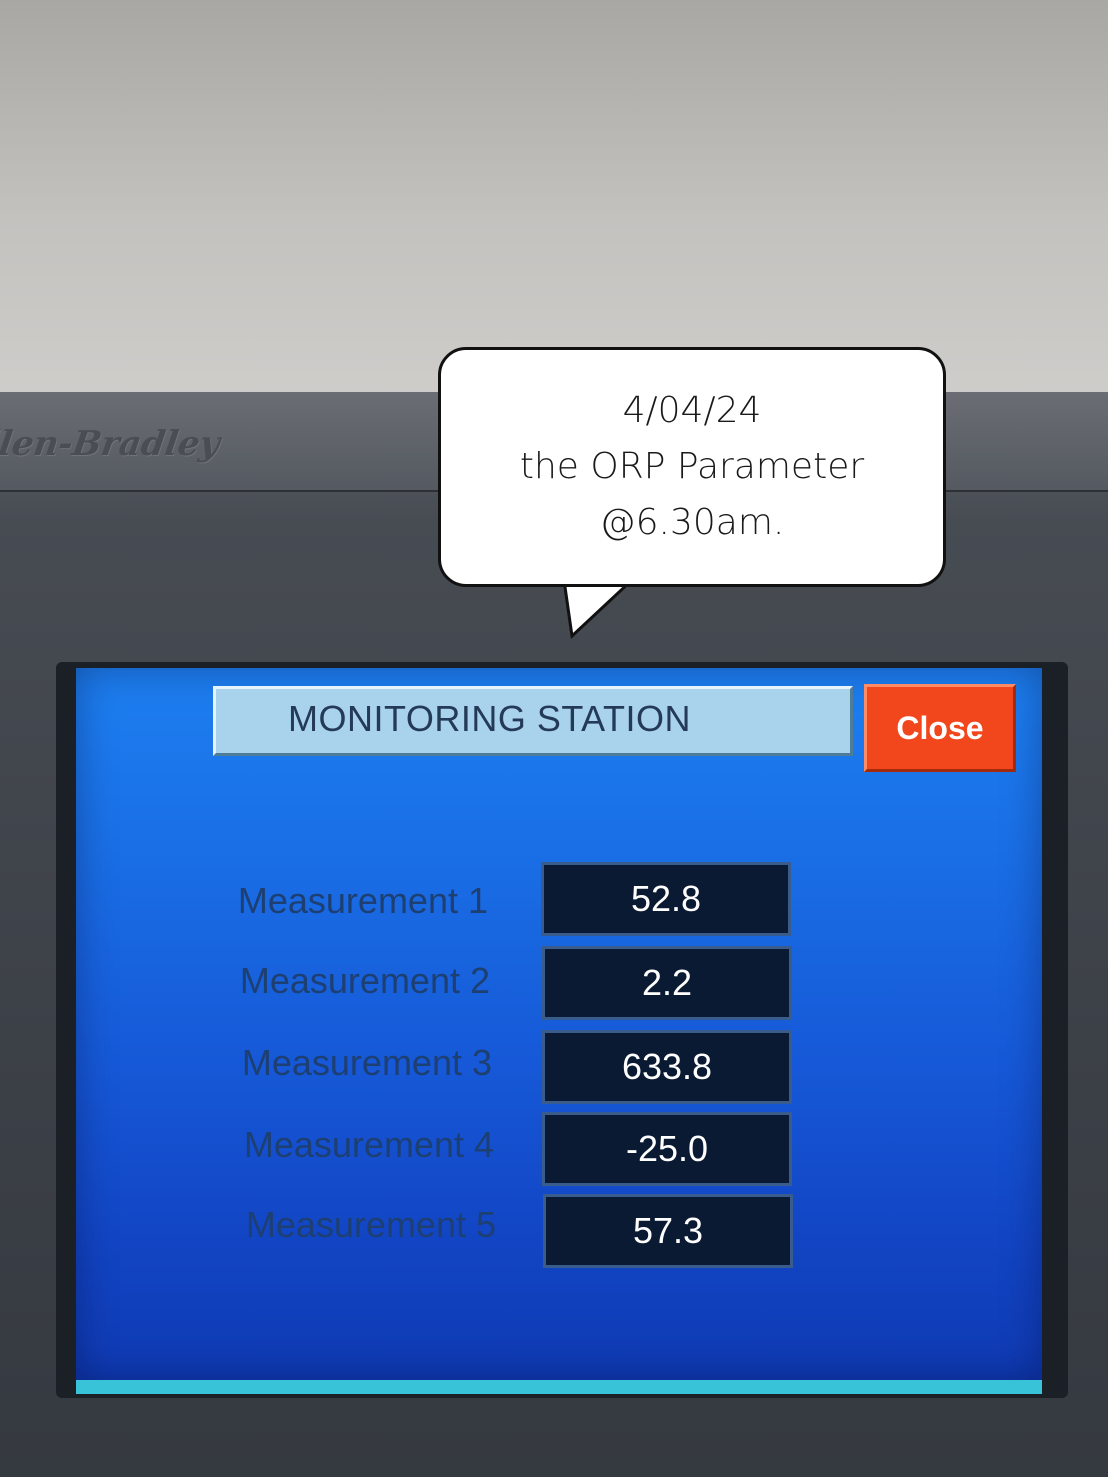  What do you see at coordinates (940, 728) in the screenshot?
I see `close-button: Close` at bounding box center [940, 728].